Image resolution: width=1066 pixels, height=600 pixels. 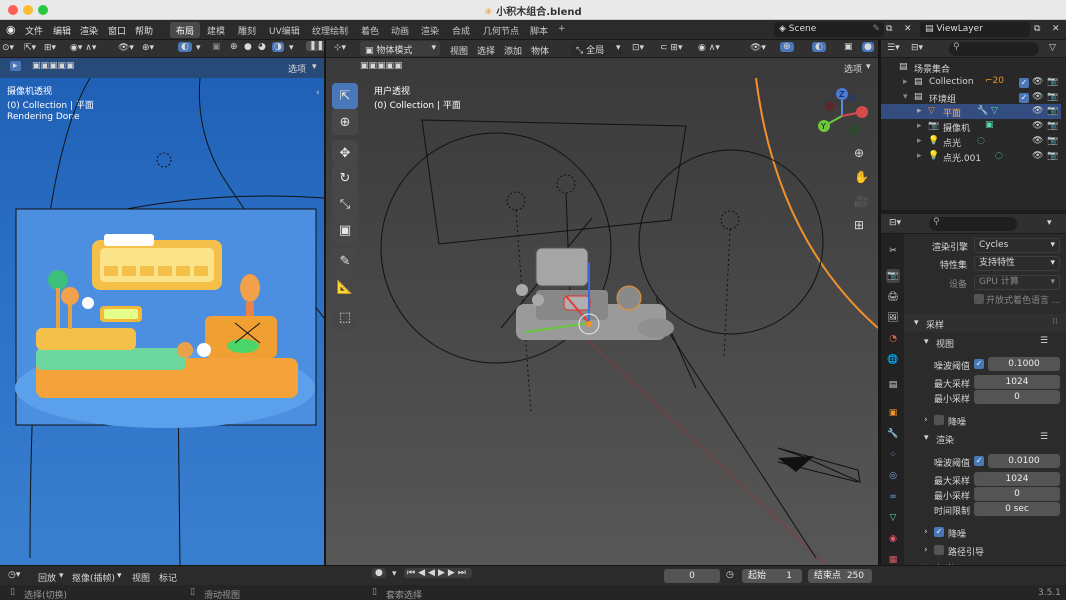 I want to click on overlay-icon: ◐, so click(x=185, y=47).